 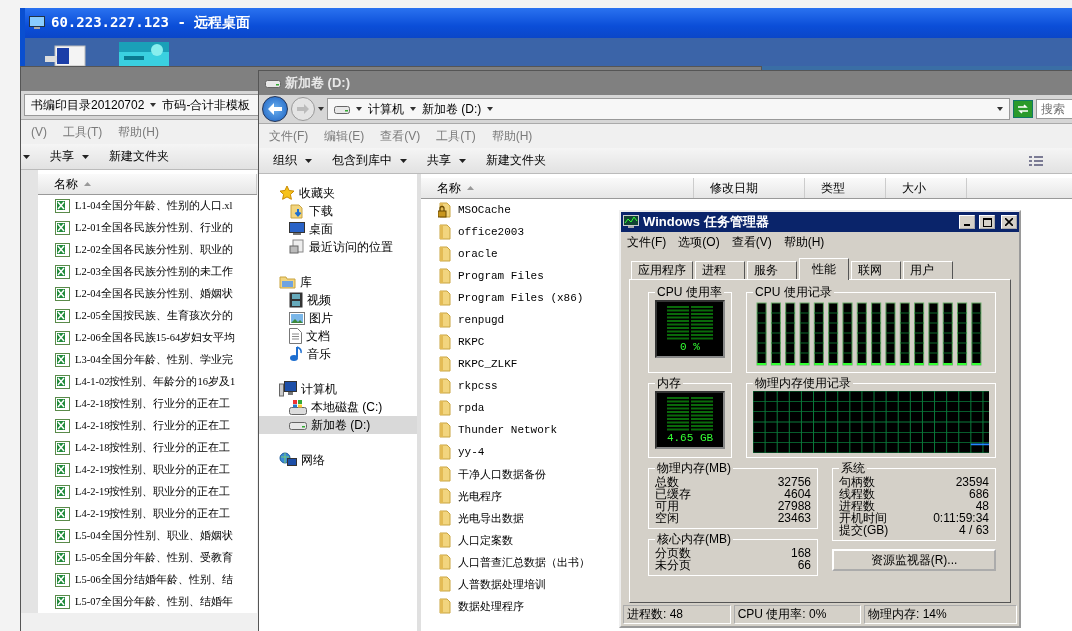 What do you see at coordinates (338, 425) in the screenshot?
I see `nav-item: 新加卷 (D:)` at bounding box center [338, 425].